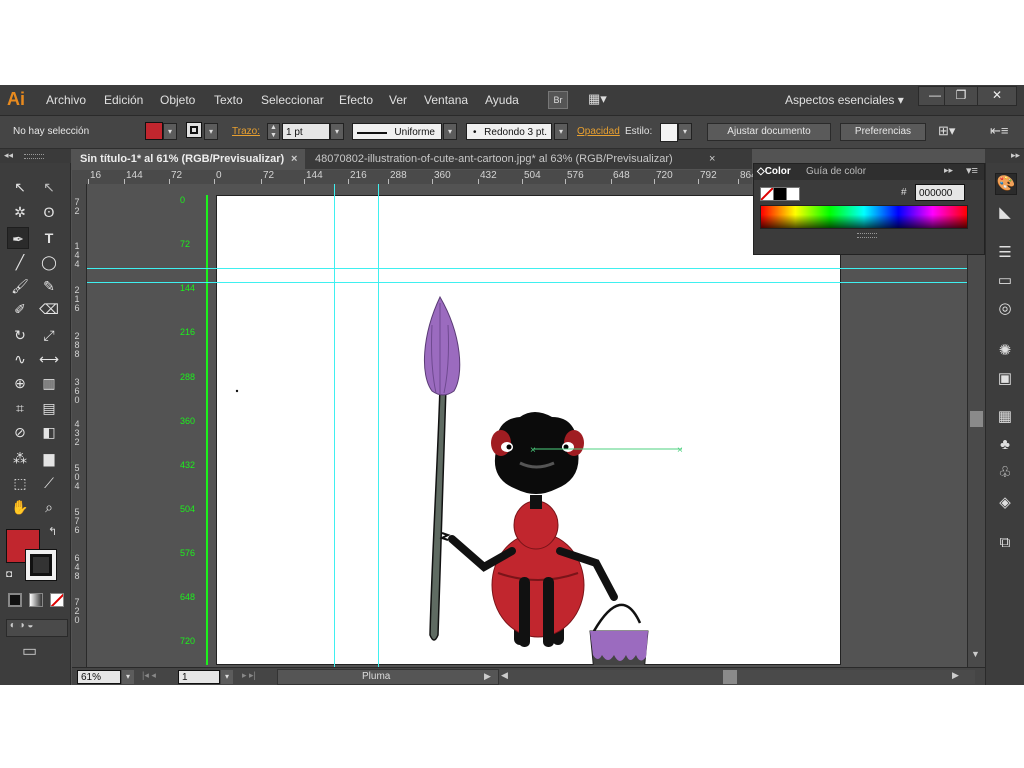 This screenshot has height=768, width=1024. I want to click on menu-objeto: Objeto, so click(177, 100).